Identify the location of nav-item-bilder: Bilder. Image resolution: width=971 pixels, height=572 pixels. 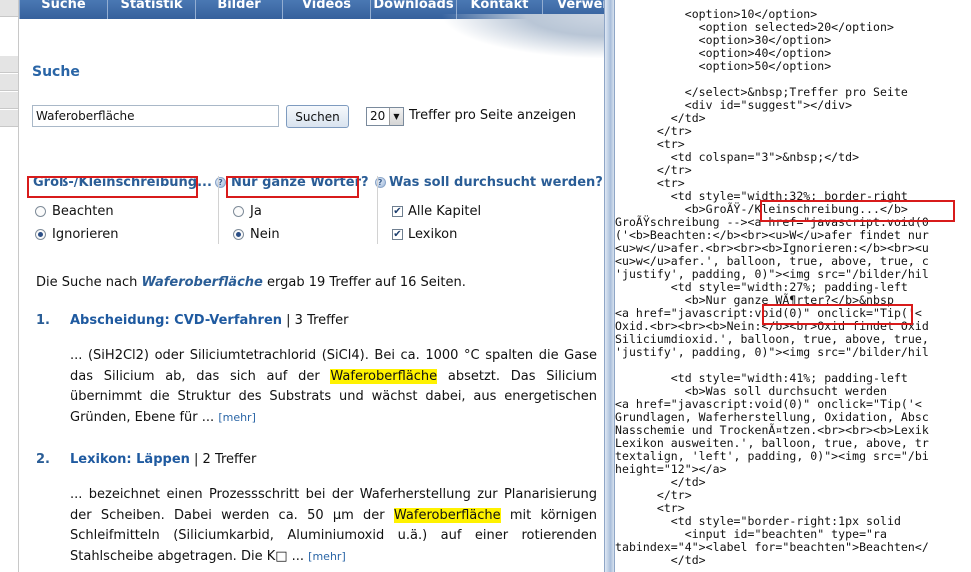
(238, 9).